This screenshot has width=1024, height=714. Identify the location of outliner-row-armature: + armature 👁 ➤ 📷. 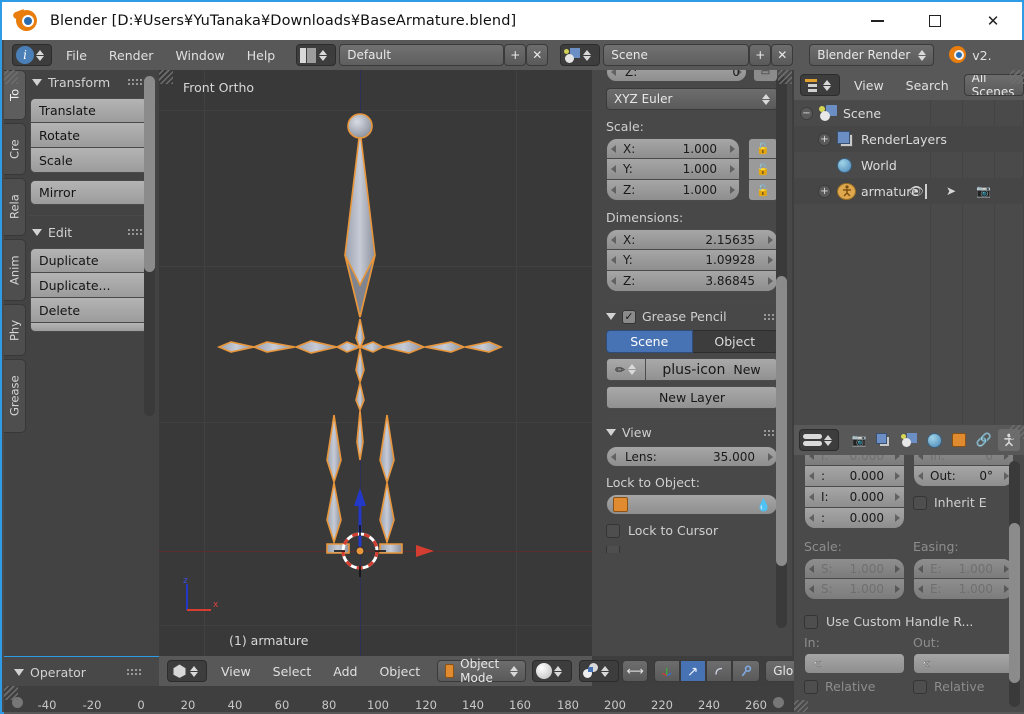
(909, 191).